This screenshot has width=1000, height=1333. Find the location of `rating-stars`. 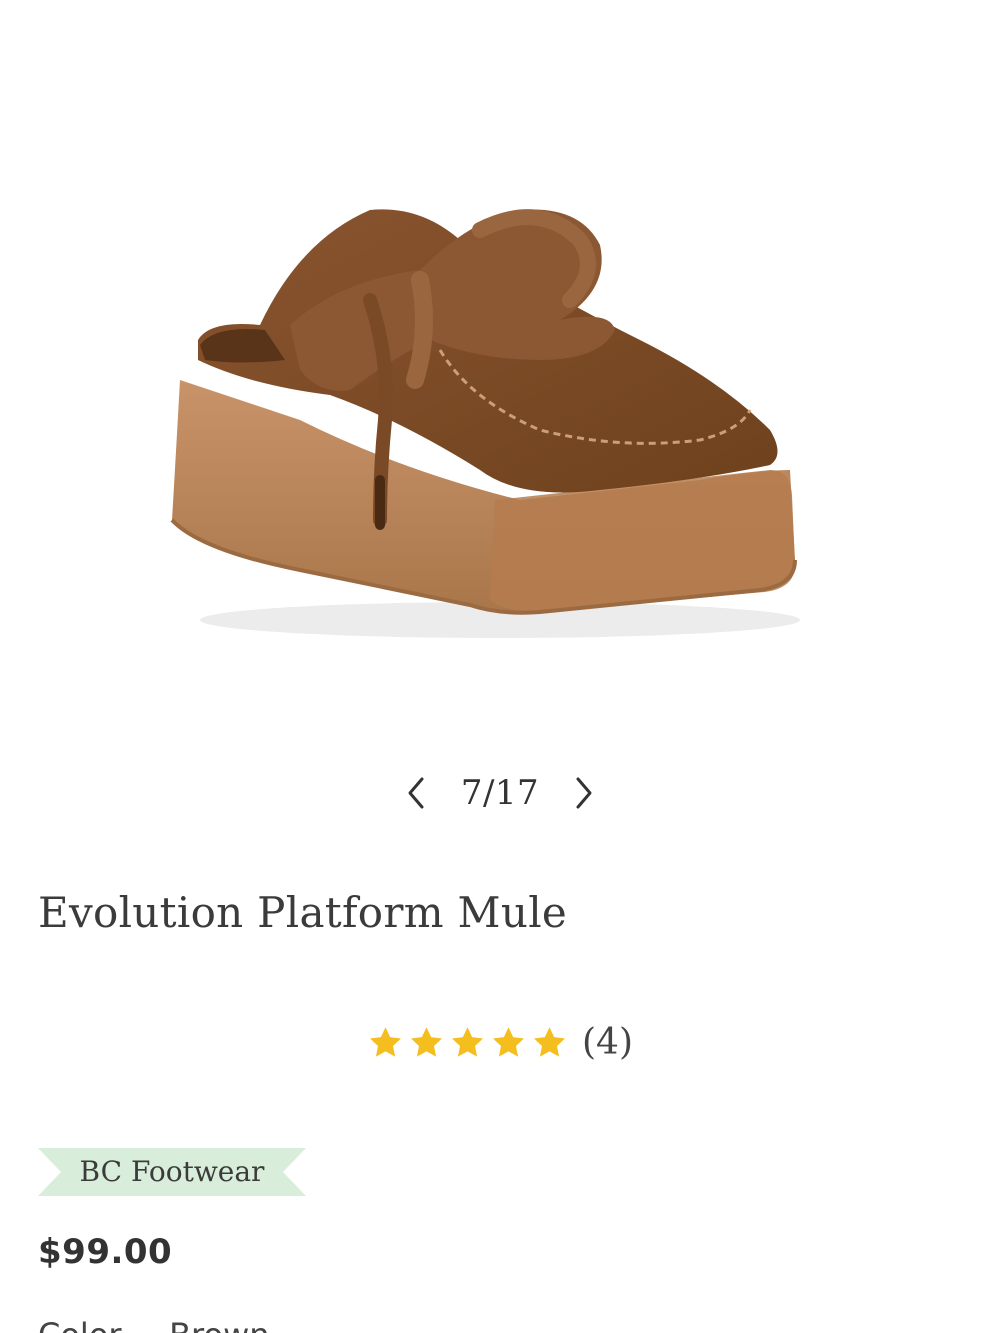

rating-stars is located at coordinates (467, 1043).